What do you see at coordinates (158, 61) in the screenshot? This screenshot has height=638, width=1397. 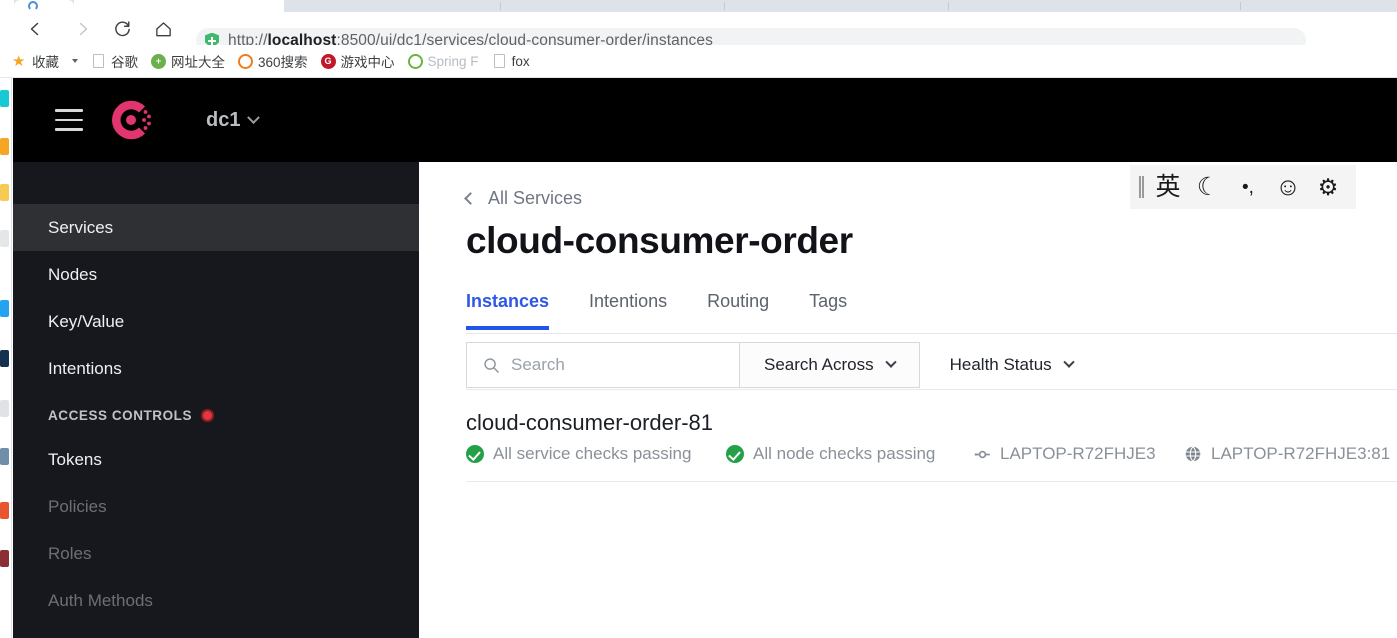 I see `hao123-icon: +` at bounding box center [158, 61].